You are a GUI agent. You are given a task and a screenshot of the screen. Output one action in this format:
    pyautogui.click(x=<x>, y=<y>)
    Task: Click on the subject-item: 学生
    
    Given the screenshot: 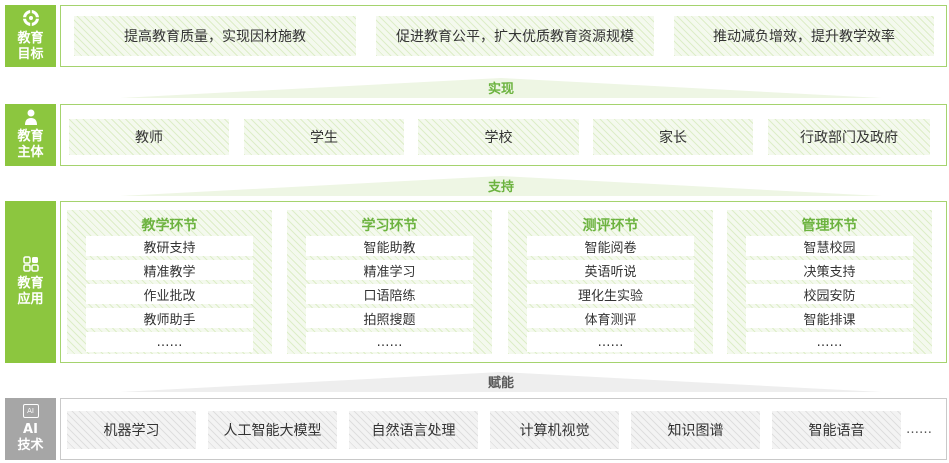 What is the action you would take?
    pyautogui.click(x=324, y=137)
    